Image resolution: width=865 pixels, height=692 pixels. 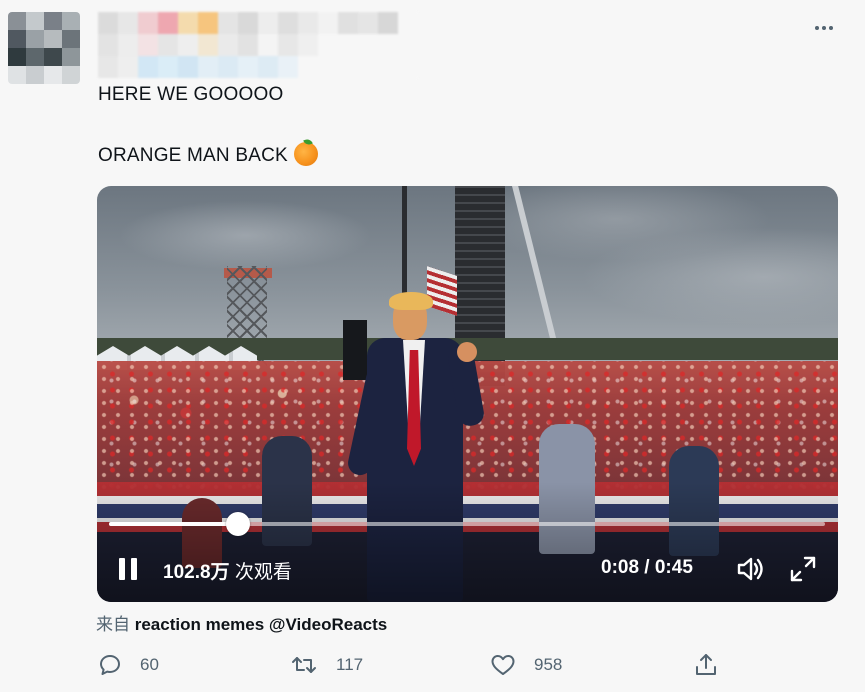 I want to click on video-time: 0:08 / 0:45, so click(x=647, y=567).